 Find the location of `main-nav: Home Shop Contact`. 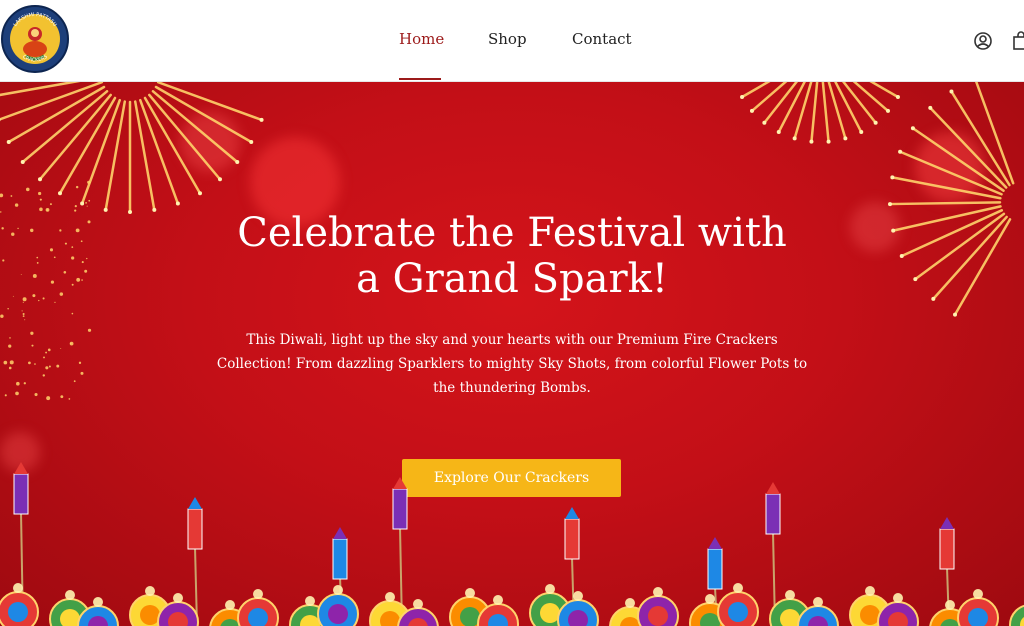

main-nav: Home Shop Contact is located at coordinates (512, 40).